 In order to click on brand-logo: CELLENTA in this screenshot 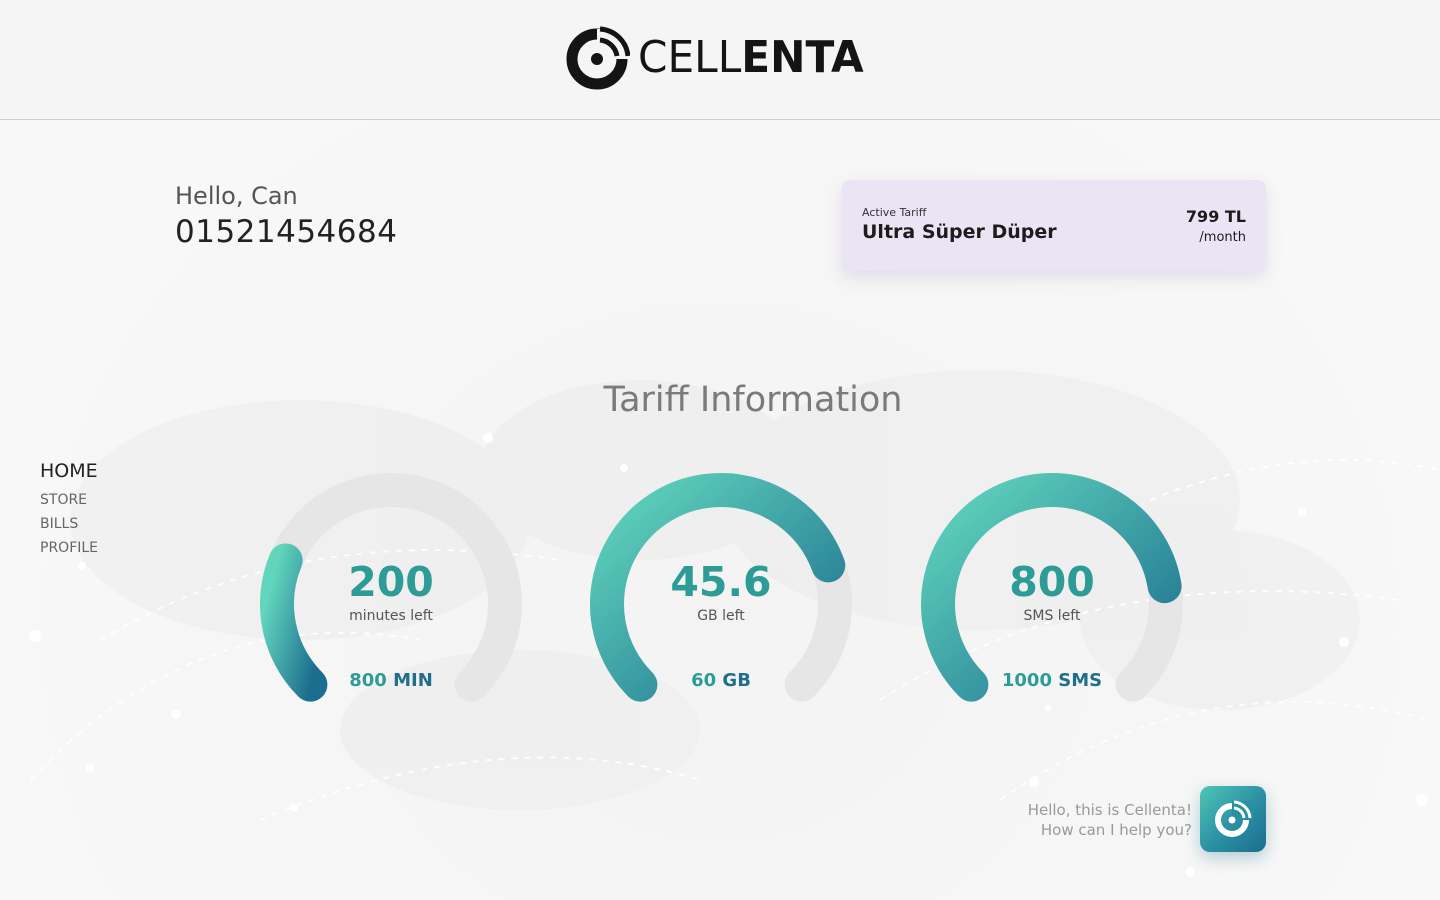, I will do `click(724, 58)`.